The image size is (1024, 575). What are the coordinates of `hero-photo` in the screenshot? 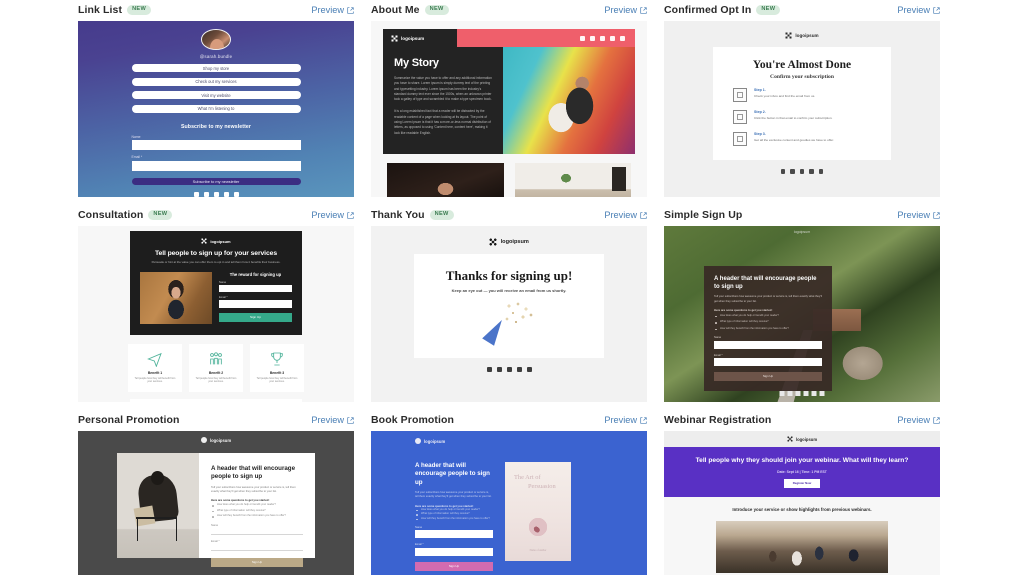 It's located at (569, 100).